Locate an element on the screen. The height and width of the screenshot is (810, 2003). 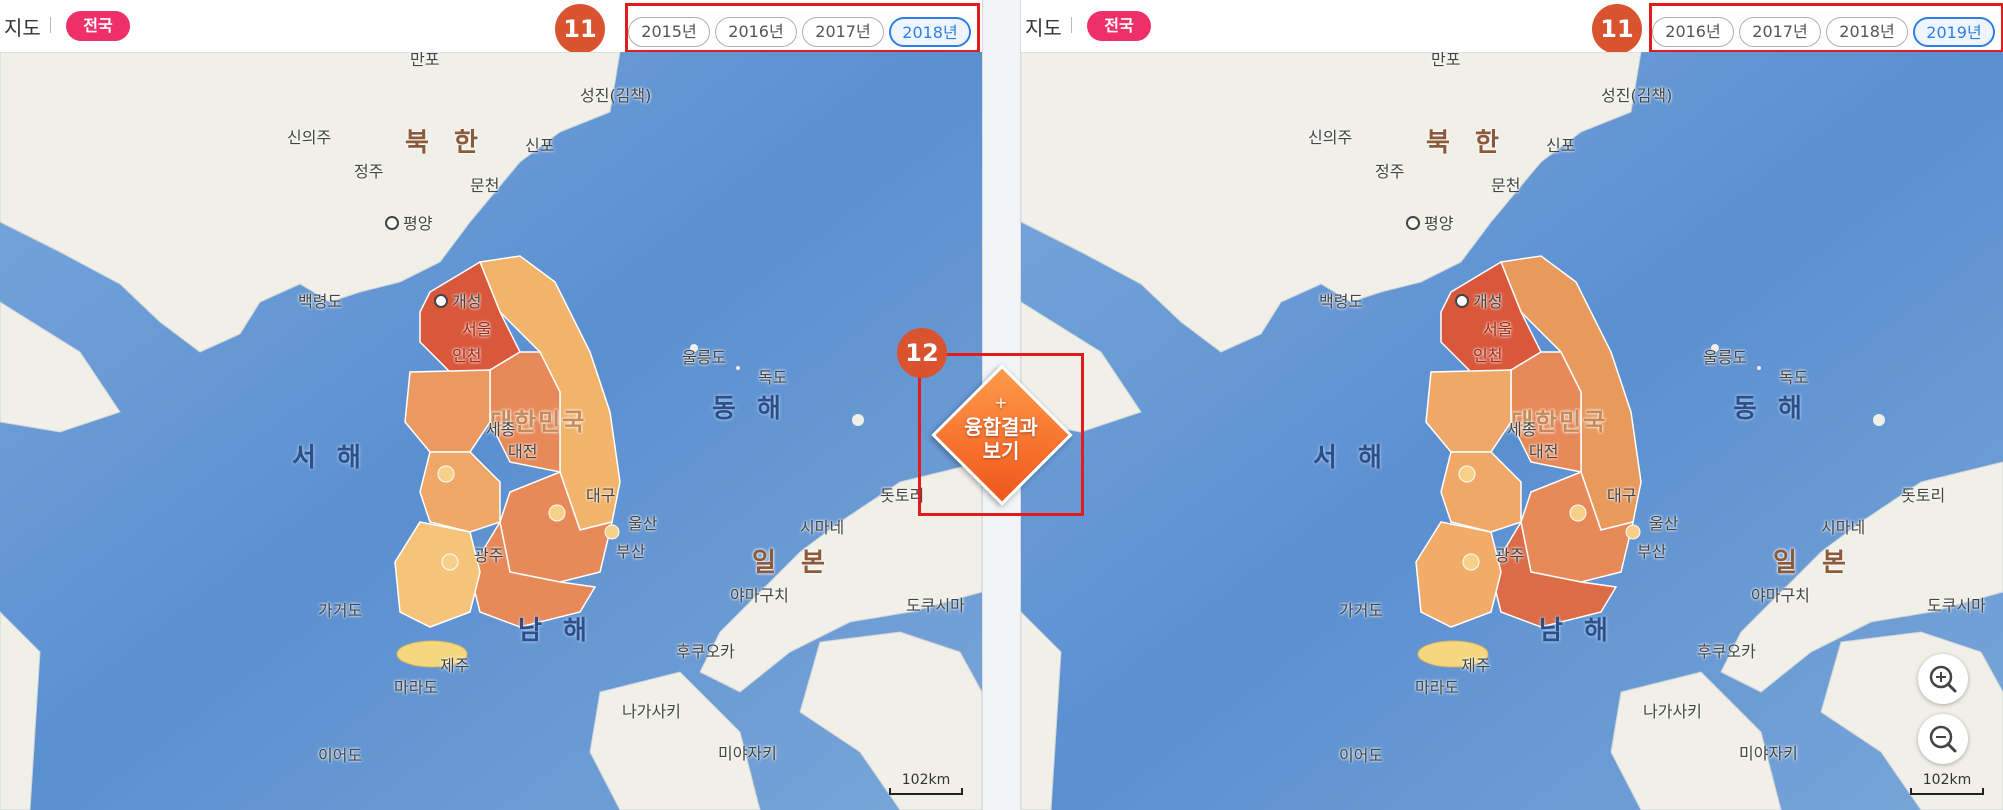
year-selector-highlight: 2016년 2017년 2018년 2019년 is located at coordinates (1826, 28).